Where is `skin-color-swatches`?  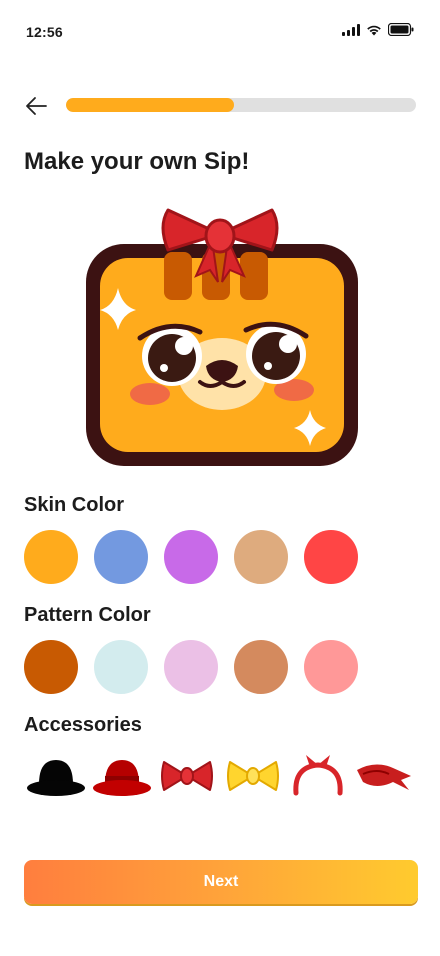 skin-color-swatches is located at coordinates (191, 557).